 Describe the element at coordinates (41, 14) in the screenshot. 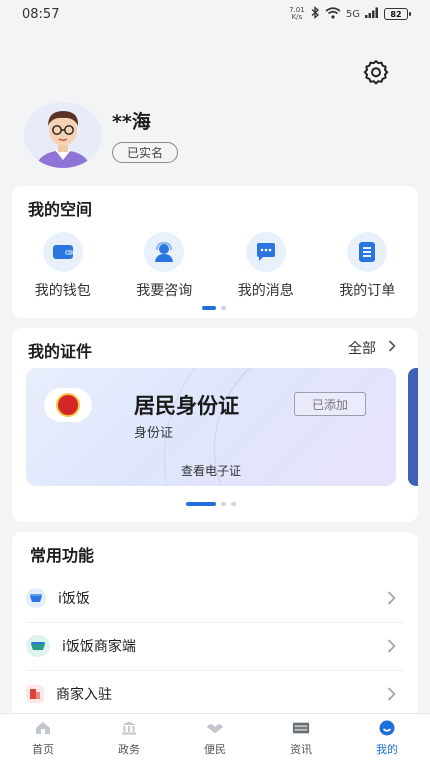

I see `status-time: 08:57` at that location.